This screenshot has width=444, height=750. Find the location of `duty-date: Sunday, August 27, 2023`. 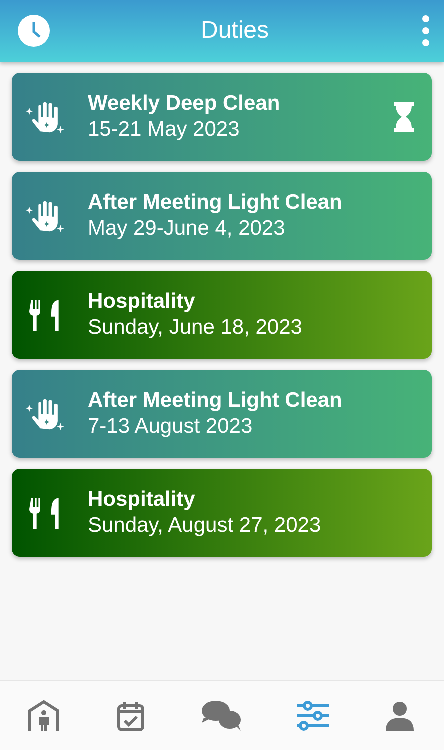

duty-date: Sunday, August 27, 2023 is located at coordinates (205, 526).